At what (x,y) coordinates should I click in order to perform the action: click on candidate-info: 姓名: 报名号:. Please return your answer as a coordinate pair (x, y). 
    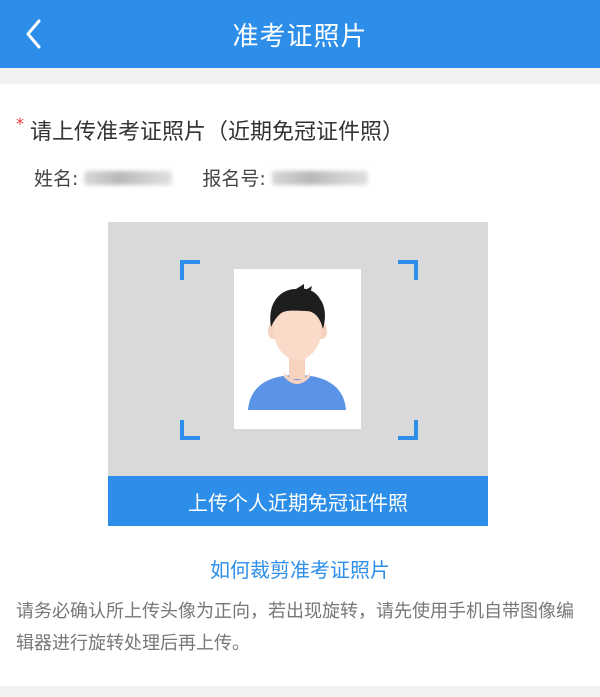
    Looking at the image, I should click on (201, 177).